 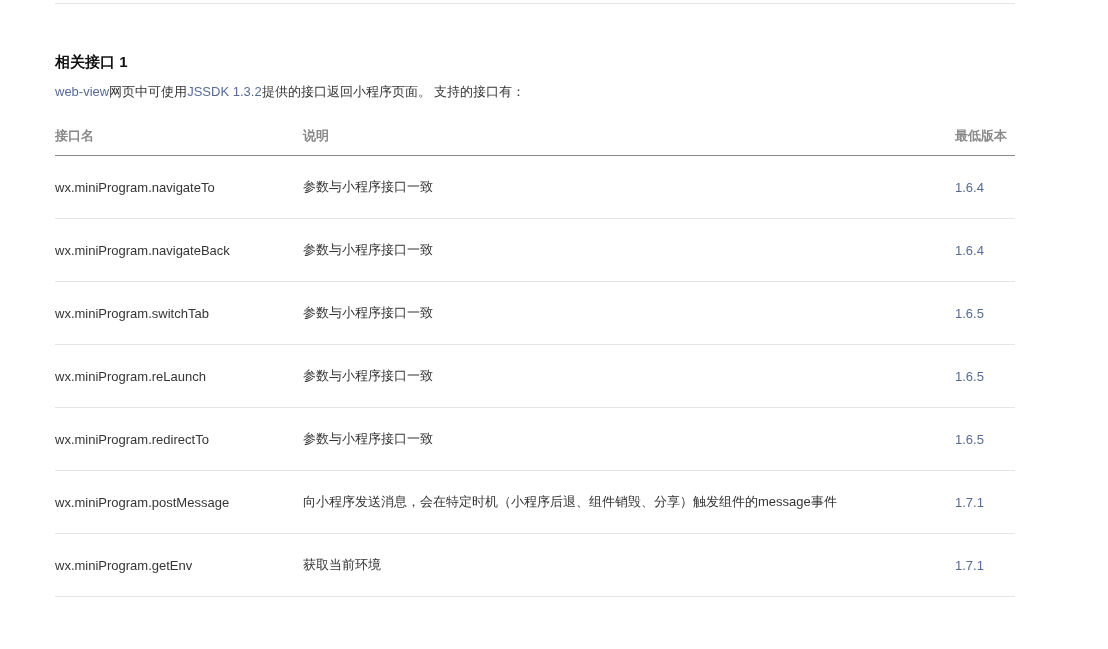 I want to click on intro-paragraph: web-view网页中可使用JSSDK 1.3.2提供的接口返回小程序页面。 支持的接口有：, so click(x=291, y=92).